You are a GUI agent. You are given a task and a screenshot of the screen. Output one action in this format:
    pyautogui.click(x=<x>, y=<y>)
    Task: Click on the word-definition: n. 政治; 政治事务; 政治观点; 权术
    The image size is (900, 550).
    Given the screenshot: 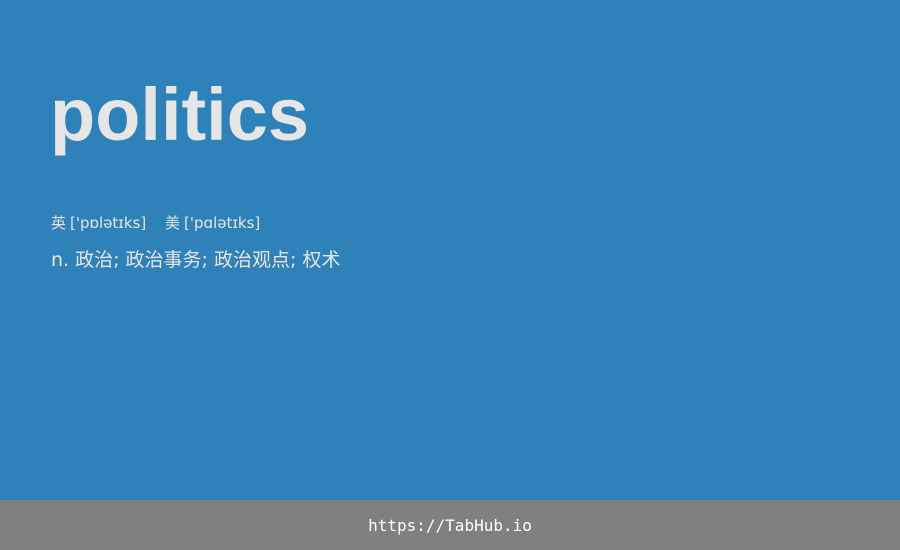 What is the action you would take?
    pyautogui.click(x=196, y=260)
    